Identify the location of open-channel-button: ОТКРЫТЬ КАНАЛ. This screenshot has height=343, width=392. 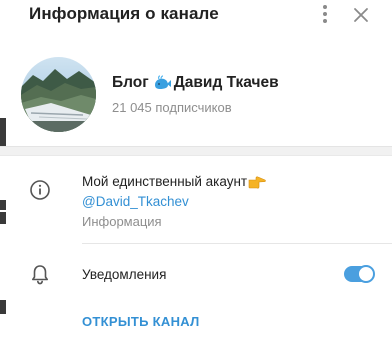
(141, 321).